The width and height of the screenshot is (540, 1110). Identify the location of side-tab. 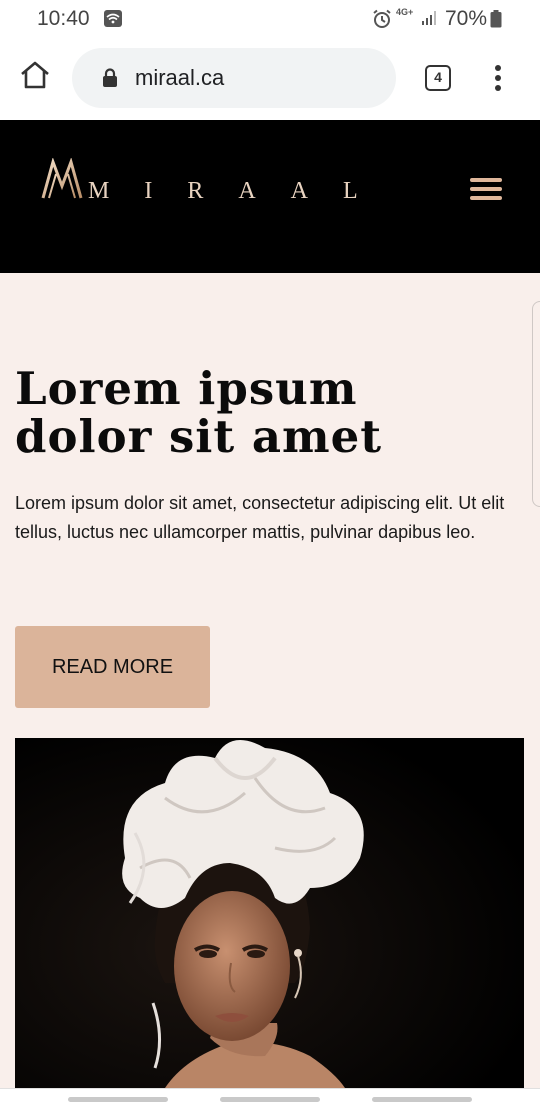
(536, 404).